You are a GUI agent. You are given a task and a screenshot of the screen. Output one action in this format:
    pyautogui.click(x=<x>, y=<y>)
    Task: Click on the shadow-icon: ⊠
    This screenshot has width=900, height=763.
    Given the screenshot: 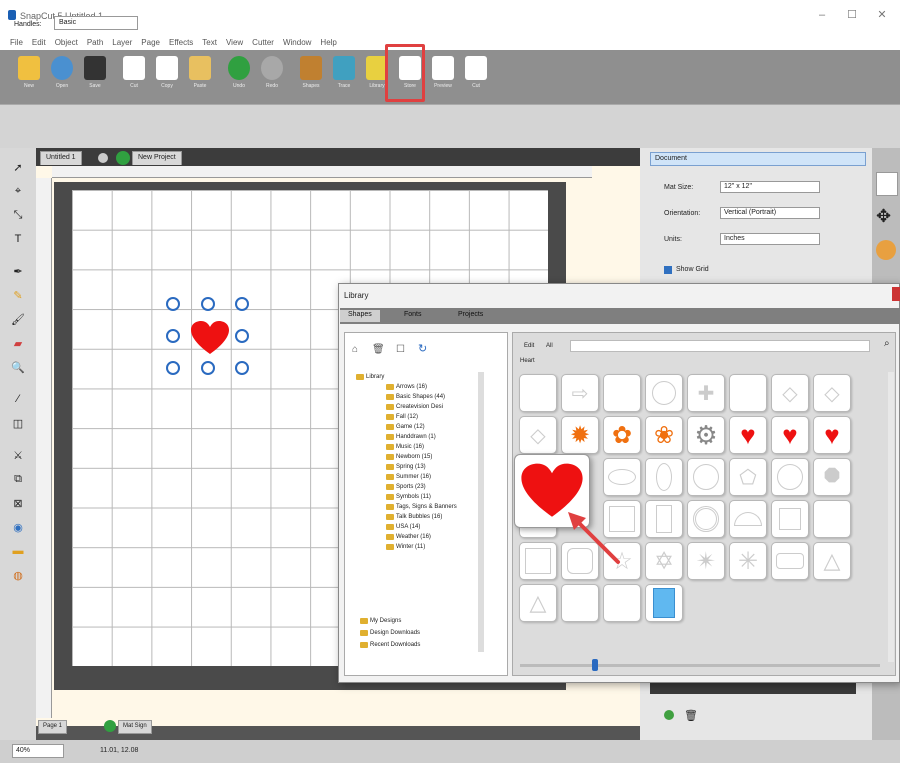 What is the action you would take?
    pyautogui.click(x=18, y=503)
    